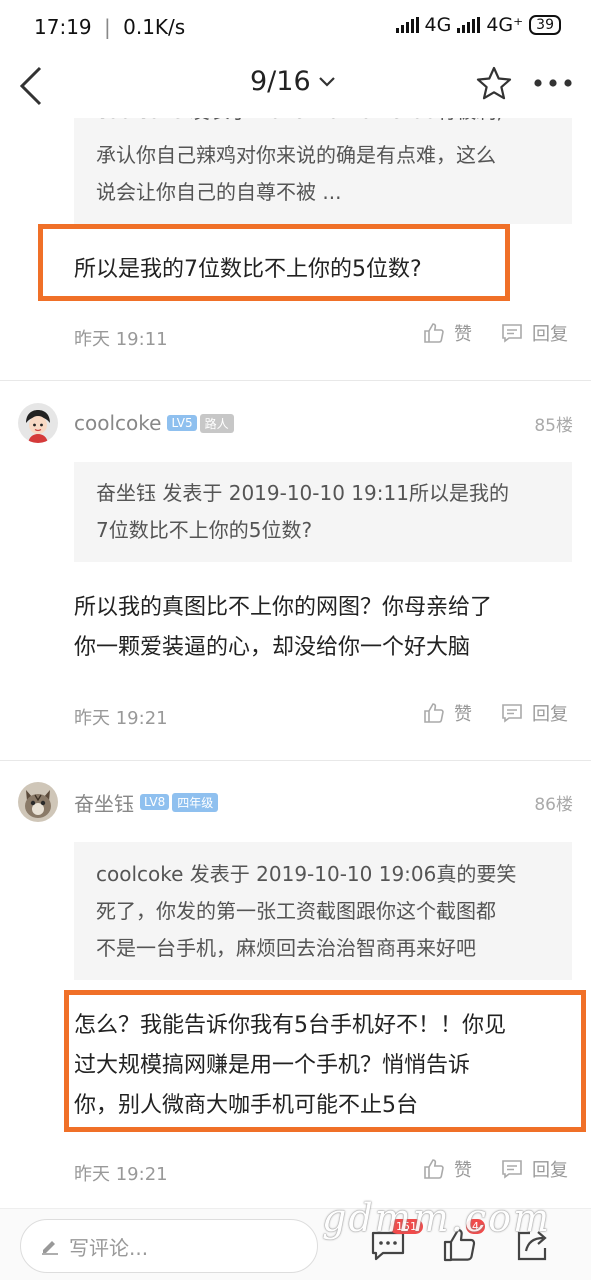 The height and width of the screenshot is (1280, 591). What do you see at coordinates (104, 802) in the screenshot?
I see `username: 奋坐钰` at bounding box center [104, 802].